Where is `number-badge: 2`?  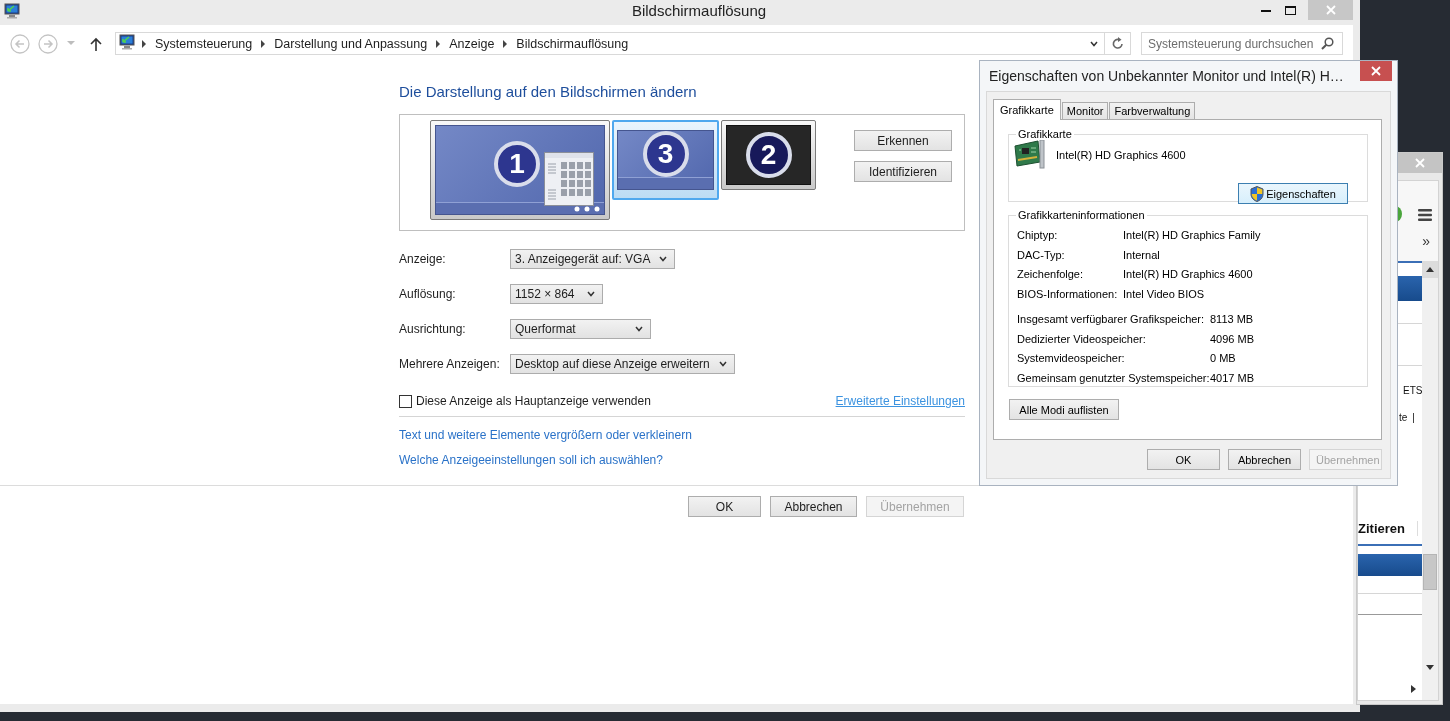
number-badge: 2 is located at coordinates (768, 155).